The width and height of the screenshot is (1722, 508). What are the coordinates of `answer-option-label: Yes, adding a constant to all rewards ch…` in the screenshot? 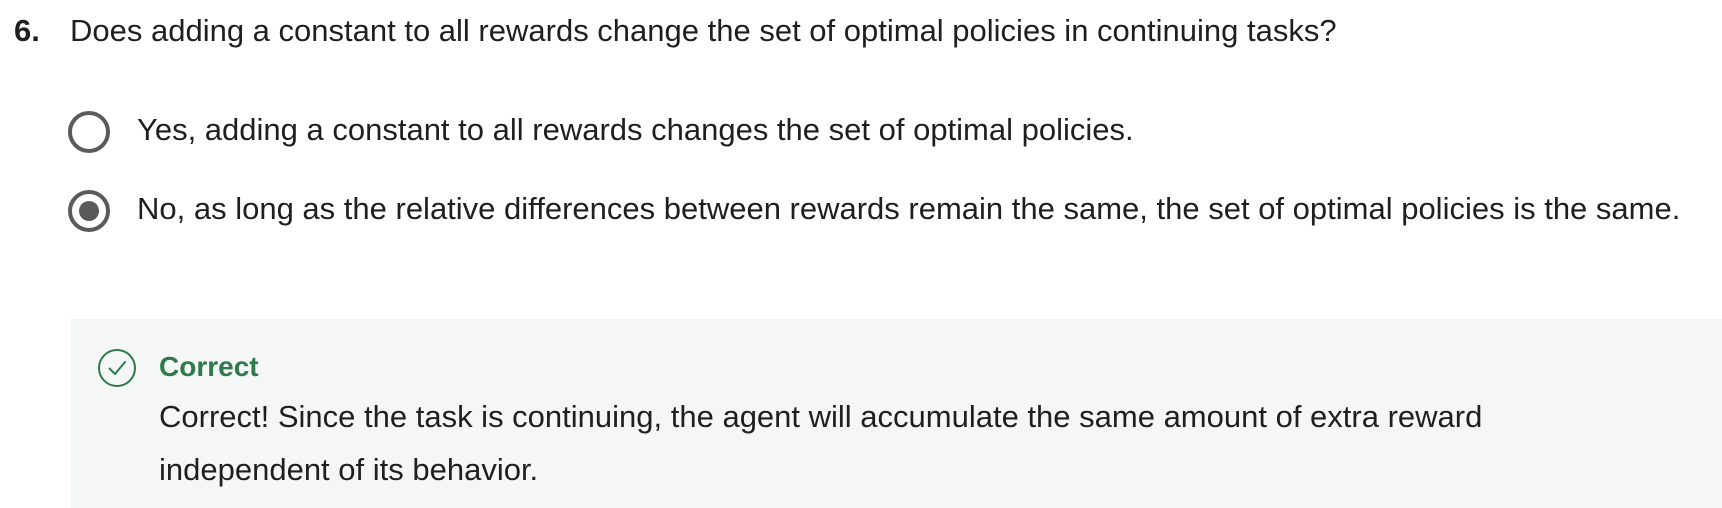 It's located at (635, 129).